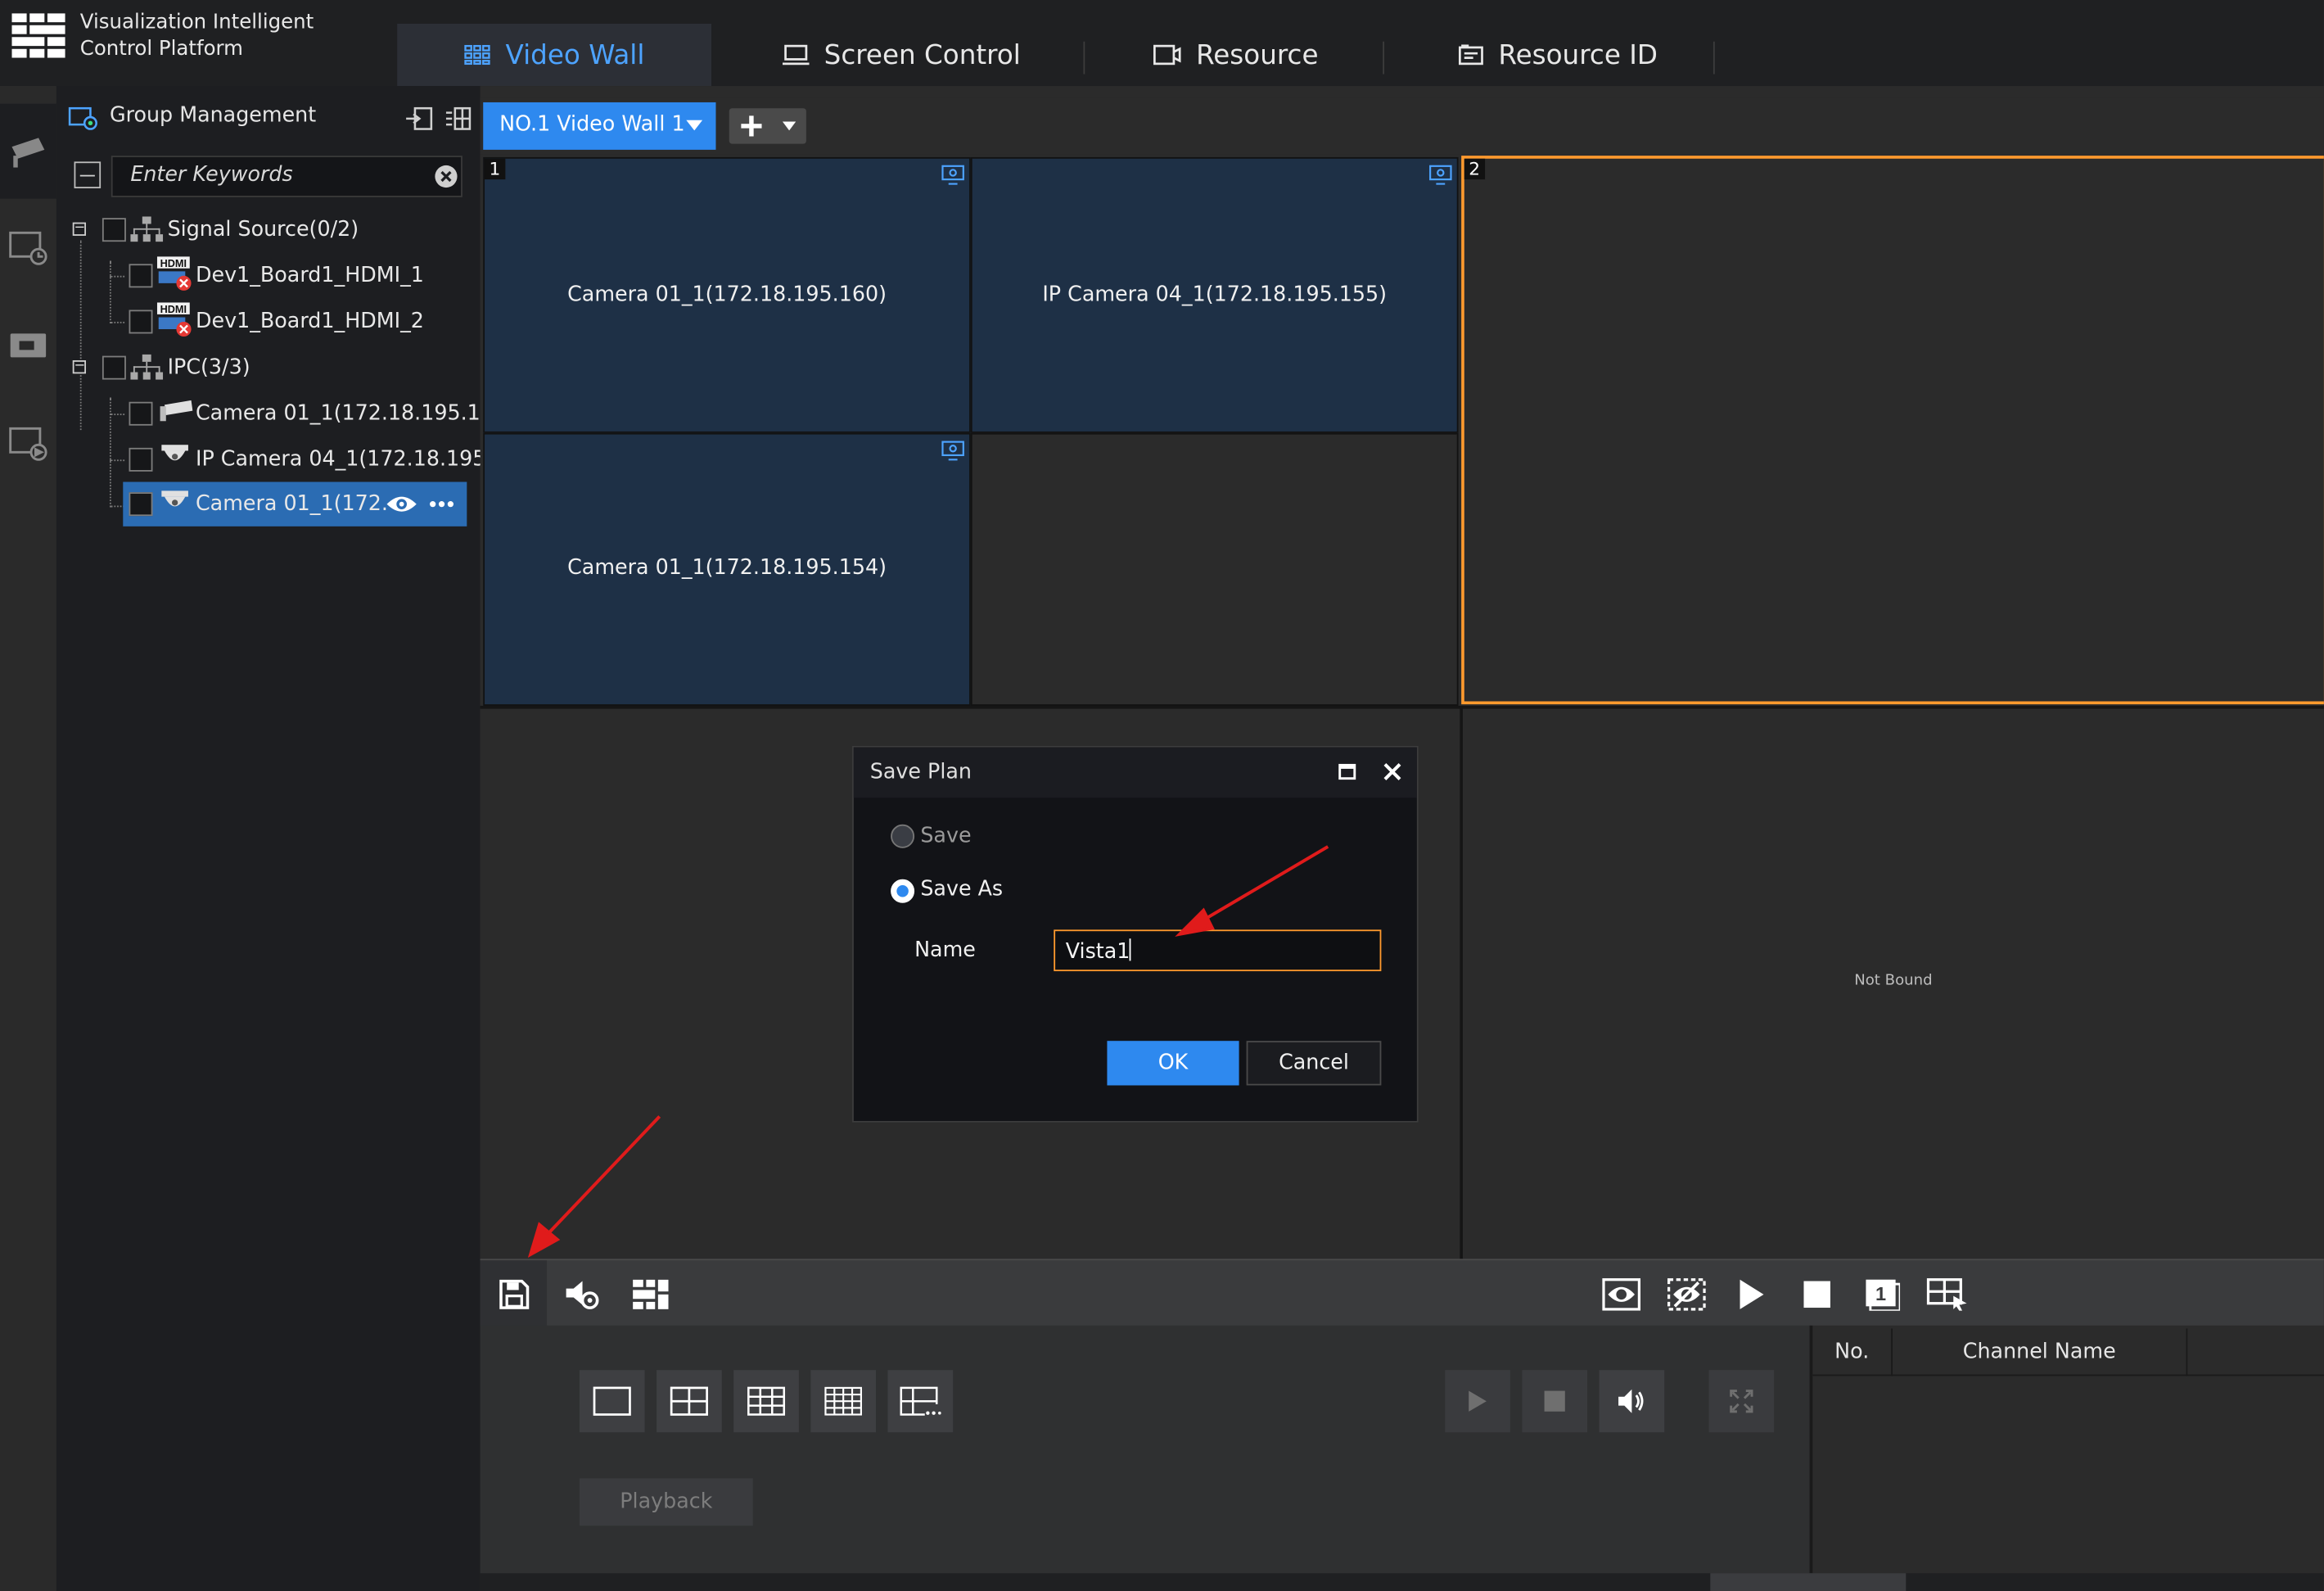 Image resolution: width=2324 pixels, height=1591 pixels. What do you see at coordinates (287, 176) in the screenshot?
I see `search-input: Enter Keywords` at bounding box center [287, 176].